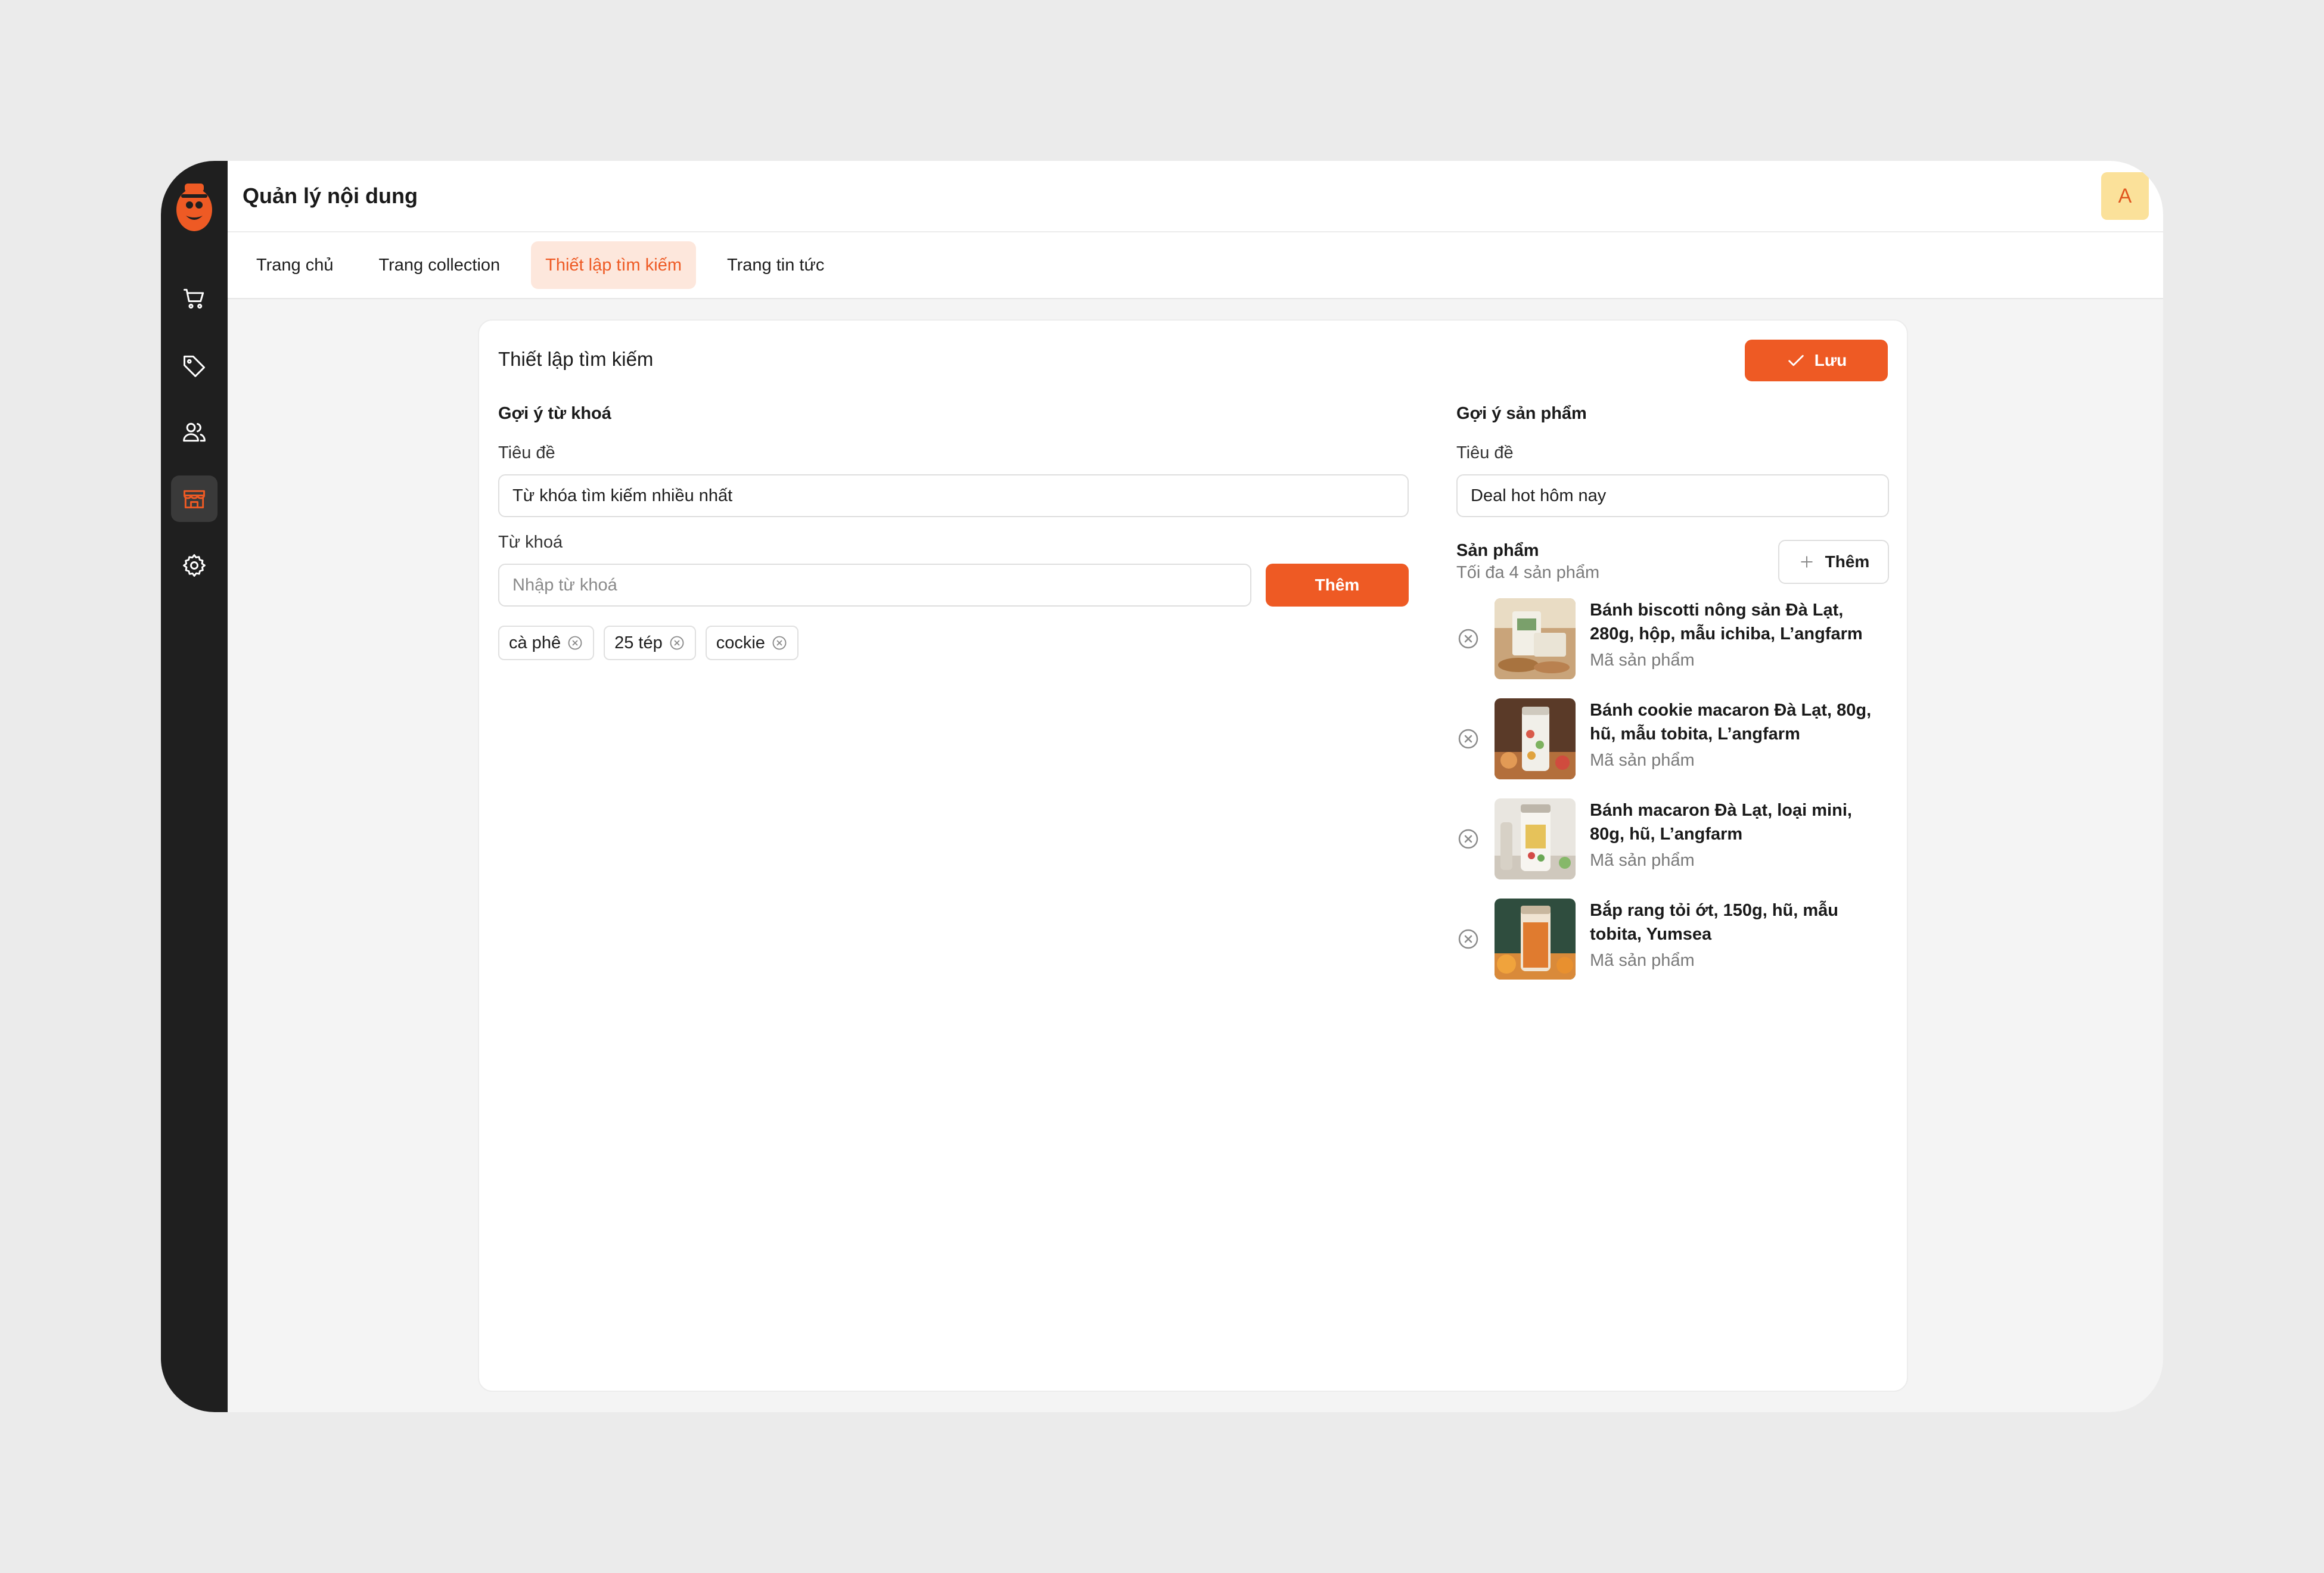  What do you see at coordinates (775, 265) in the screenshot?
I see `tab-news: Trang tin tức` at bounding box center [775, 265].